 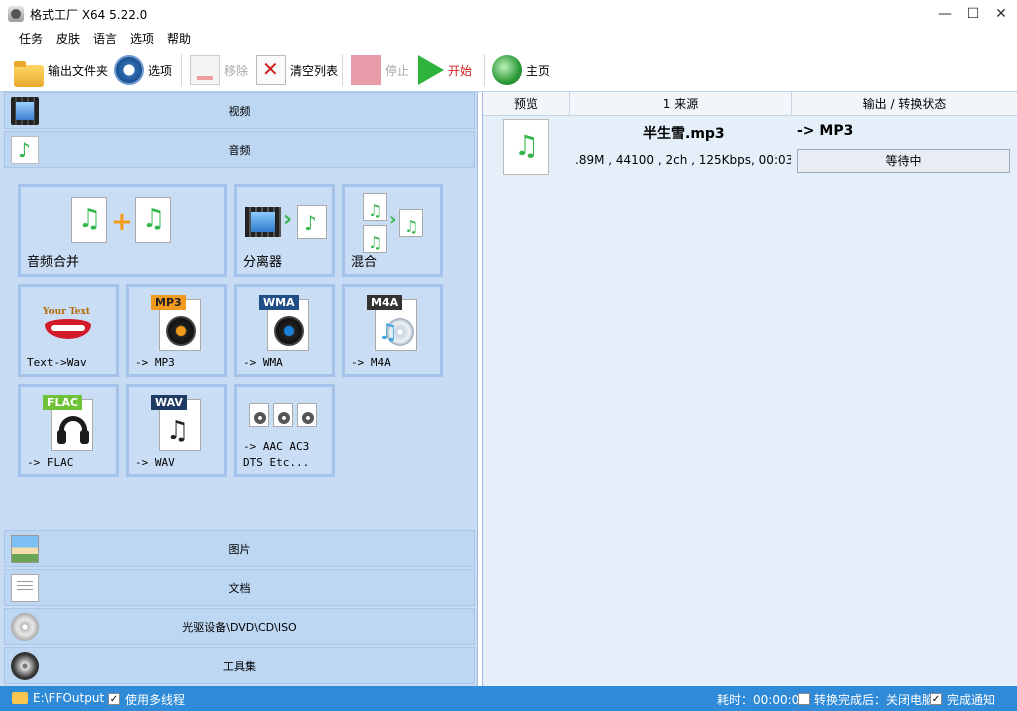 I want to click on category-tools: 工具集, so click(x=239, y=665).